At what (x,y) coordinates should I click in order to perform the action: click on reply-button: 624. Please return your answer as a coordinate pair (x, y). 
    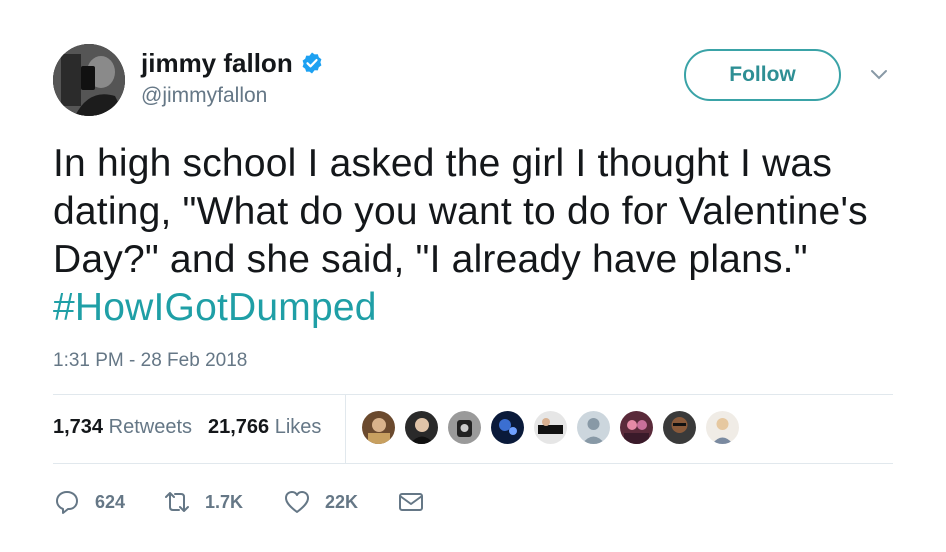
    Looking at the image, I should click on (108, 502).